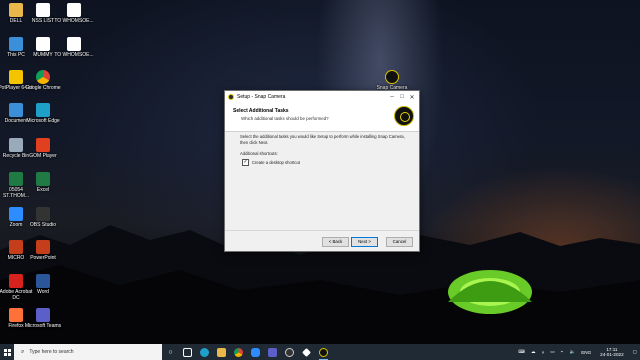 This screenshot has width=640, height=360. What do you see at coordinates (170, 352) in the screenshot?
I see `task-view-button: ○` at bounding box center [170, 352].